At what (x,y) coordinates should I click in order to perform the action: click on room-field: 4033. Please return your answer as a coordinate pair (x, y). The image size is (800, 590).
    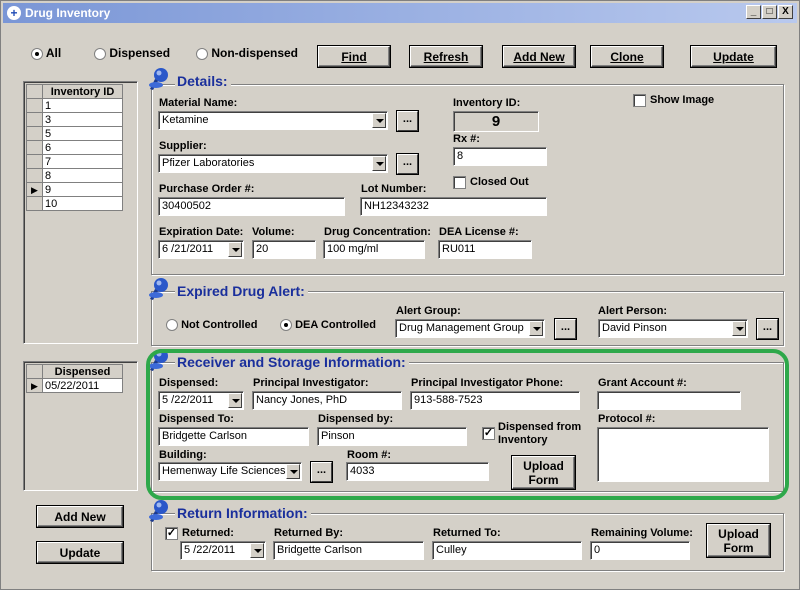
    Looking at the image, I should click on (417, 471).